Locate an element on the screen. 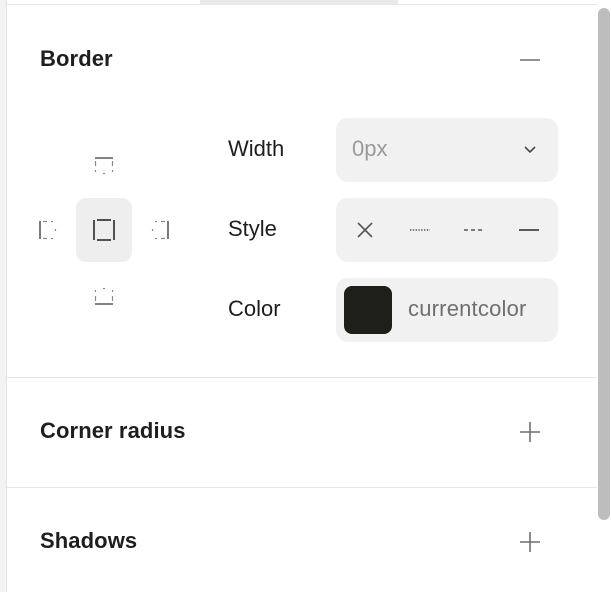 This screenshot has width=612, height=592. color-value: currentcolor is located at coordinates (467, 309).